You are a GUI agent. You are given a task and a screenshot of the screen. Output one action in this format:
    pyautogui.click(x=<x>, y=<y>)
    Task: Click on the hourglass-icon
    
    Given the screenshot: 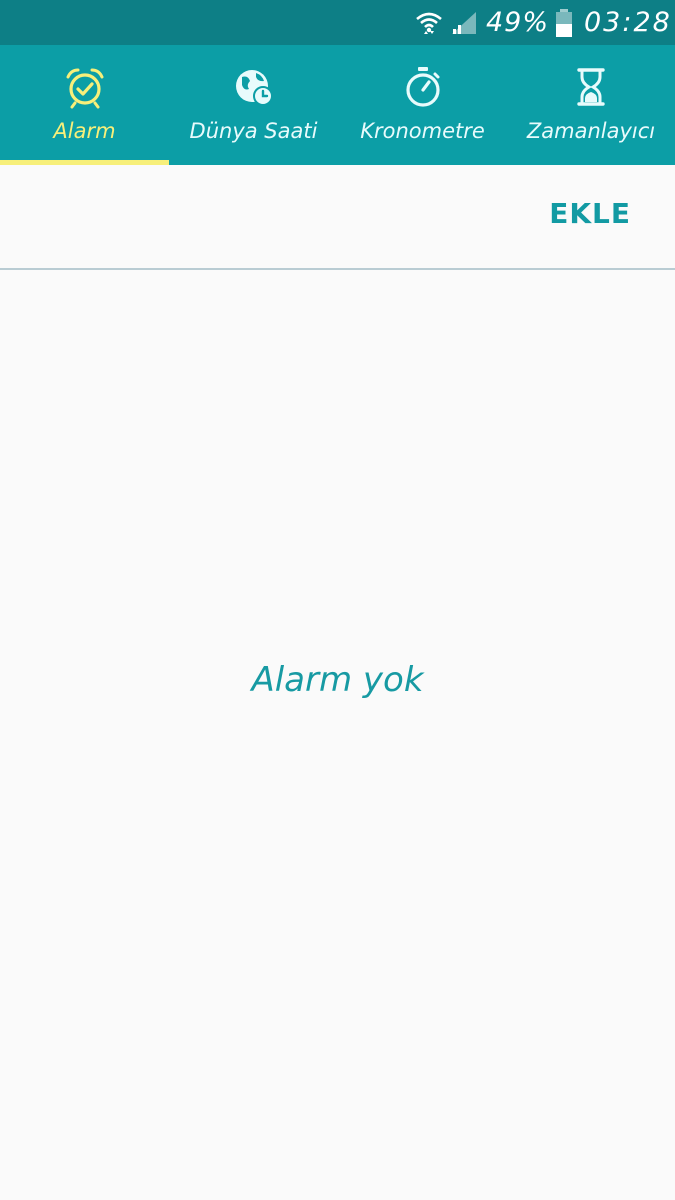 What is the action you would take?
    pyautogui.click(x=591, y=87)
    